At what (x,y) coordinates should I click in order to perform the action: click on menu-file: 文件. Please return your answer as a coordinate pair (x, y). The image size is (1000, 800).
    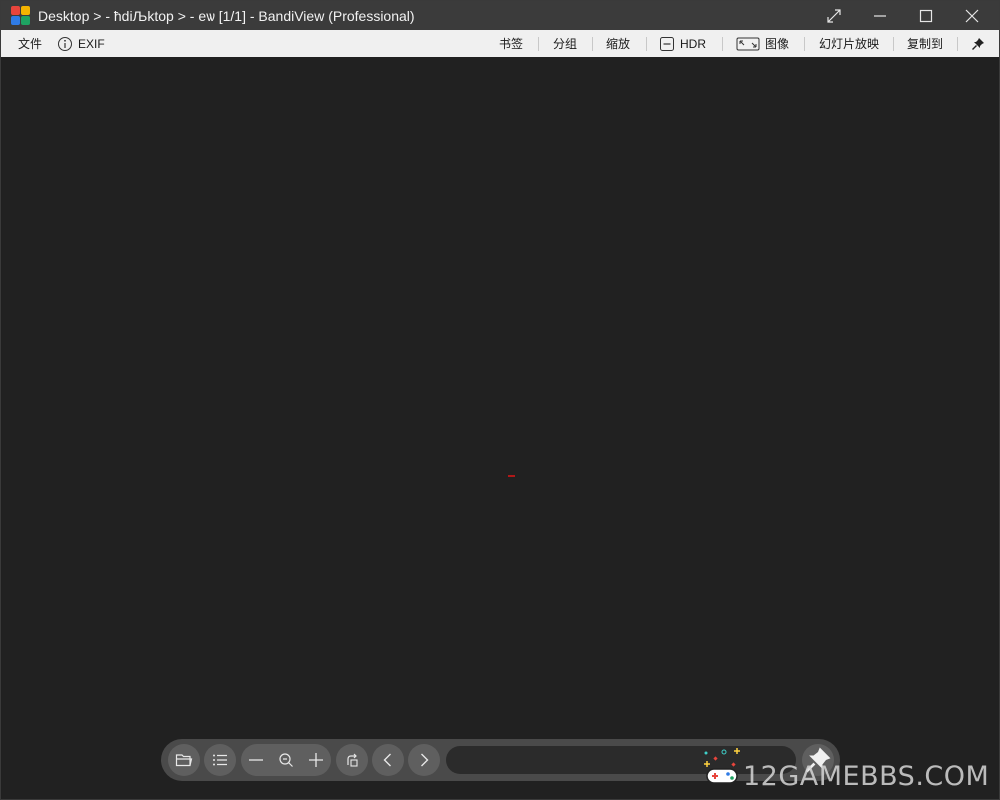
    Looking at the image, I should click on (30, 43).